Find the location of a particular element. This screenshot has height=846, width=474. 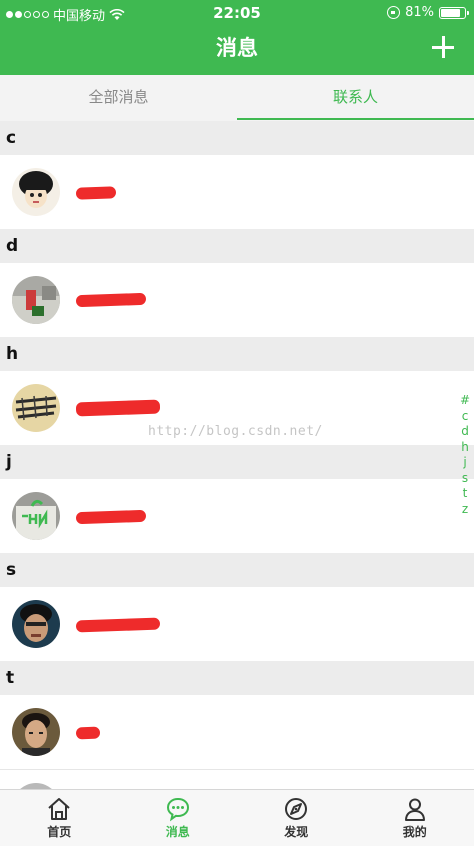

bottom-tab-bar: 首页 消息 发现 我的 is located at coordinates (237, 817).